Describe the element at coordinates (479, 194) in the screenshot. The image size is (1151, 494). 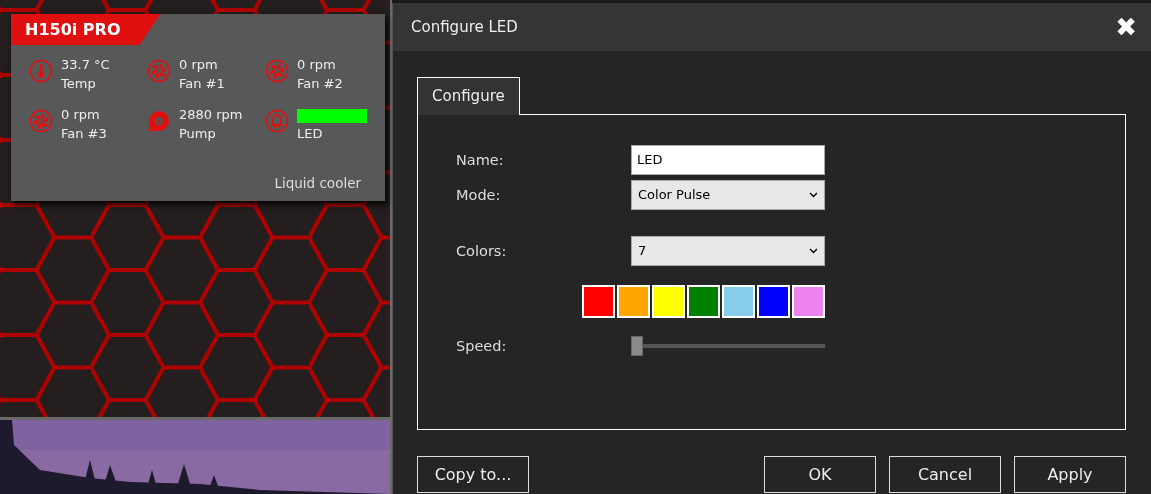
I see `field-label: Mode:` at that location.